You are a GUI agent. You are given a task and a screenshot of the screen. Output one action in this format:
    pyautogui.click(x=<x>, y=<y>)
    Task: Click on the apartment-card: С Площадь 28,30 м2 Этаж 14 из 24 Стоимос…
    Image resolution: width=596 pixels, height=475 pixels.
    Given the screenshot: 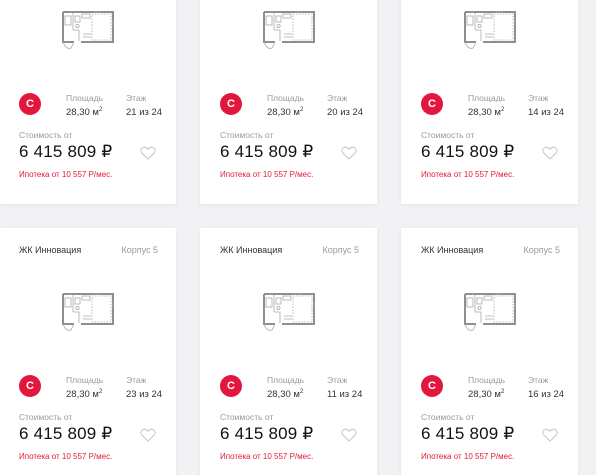 What is the action you would take?
    pyautogui.click(x=489, y=102)
    